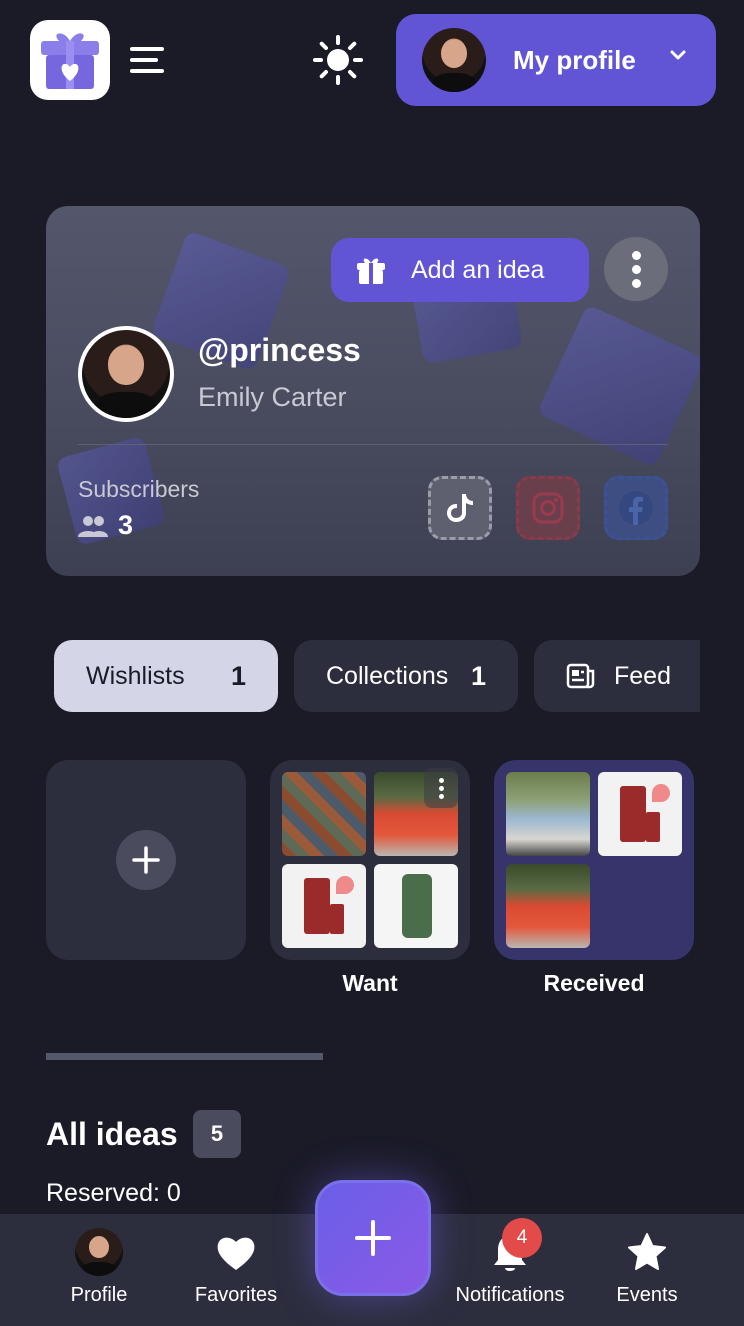 This screenshot has height=1326, width=744. I want to click on notification-count-badge: 4, so click(522, 1238).